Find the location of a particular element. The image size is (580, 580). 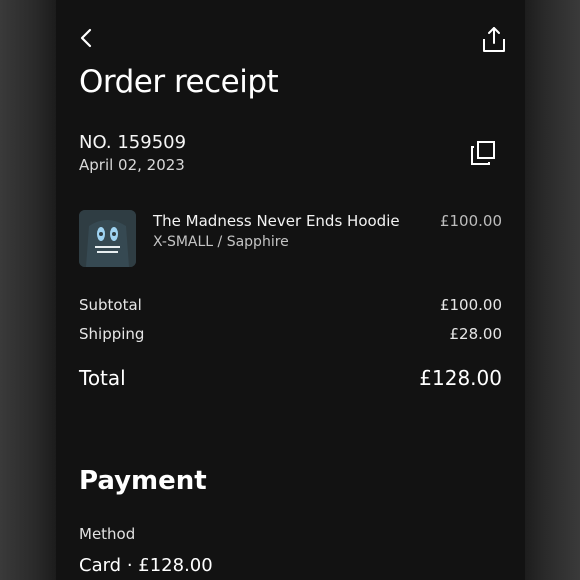

payment-section-title: Payment is located at coordinates (143, 481).